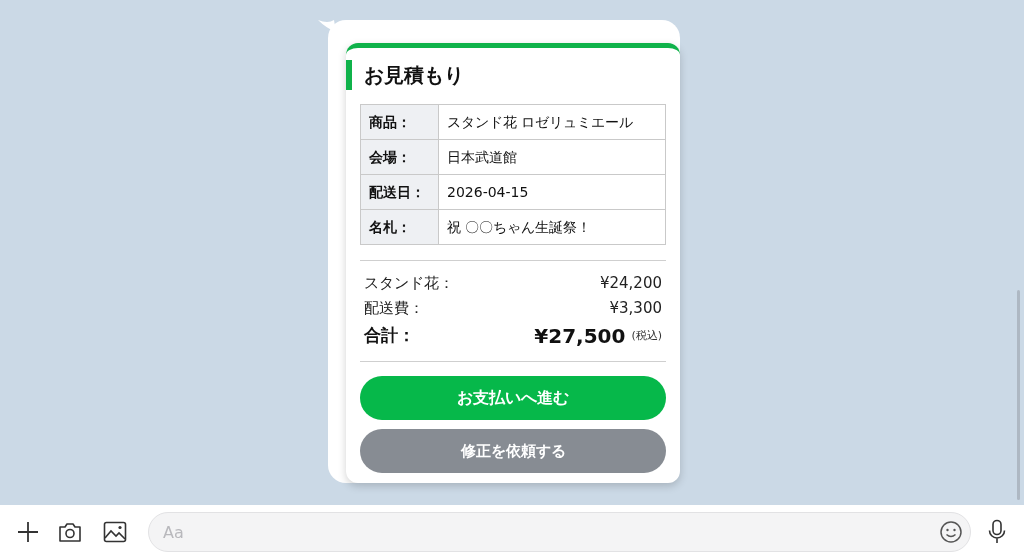  I want to click on image-icon, so click(115, 532).